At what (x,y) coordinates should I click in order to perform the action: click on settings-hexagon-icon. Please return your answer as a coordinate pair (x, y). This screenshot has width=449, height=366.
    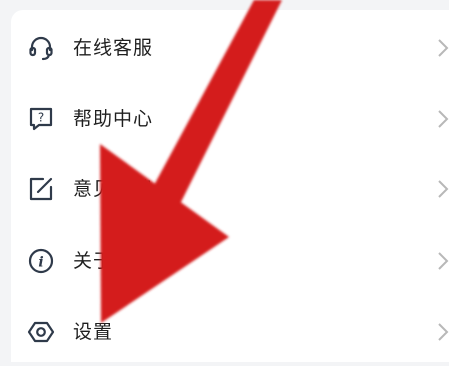
    Looking at the image, I should click on (41, 332).